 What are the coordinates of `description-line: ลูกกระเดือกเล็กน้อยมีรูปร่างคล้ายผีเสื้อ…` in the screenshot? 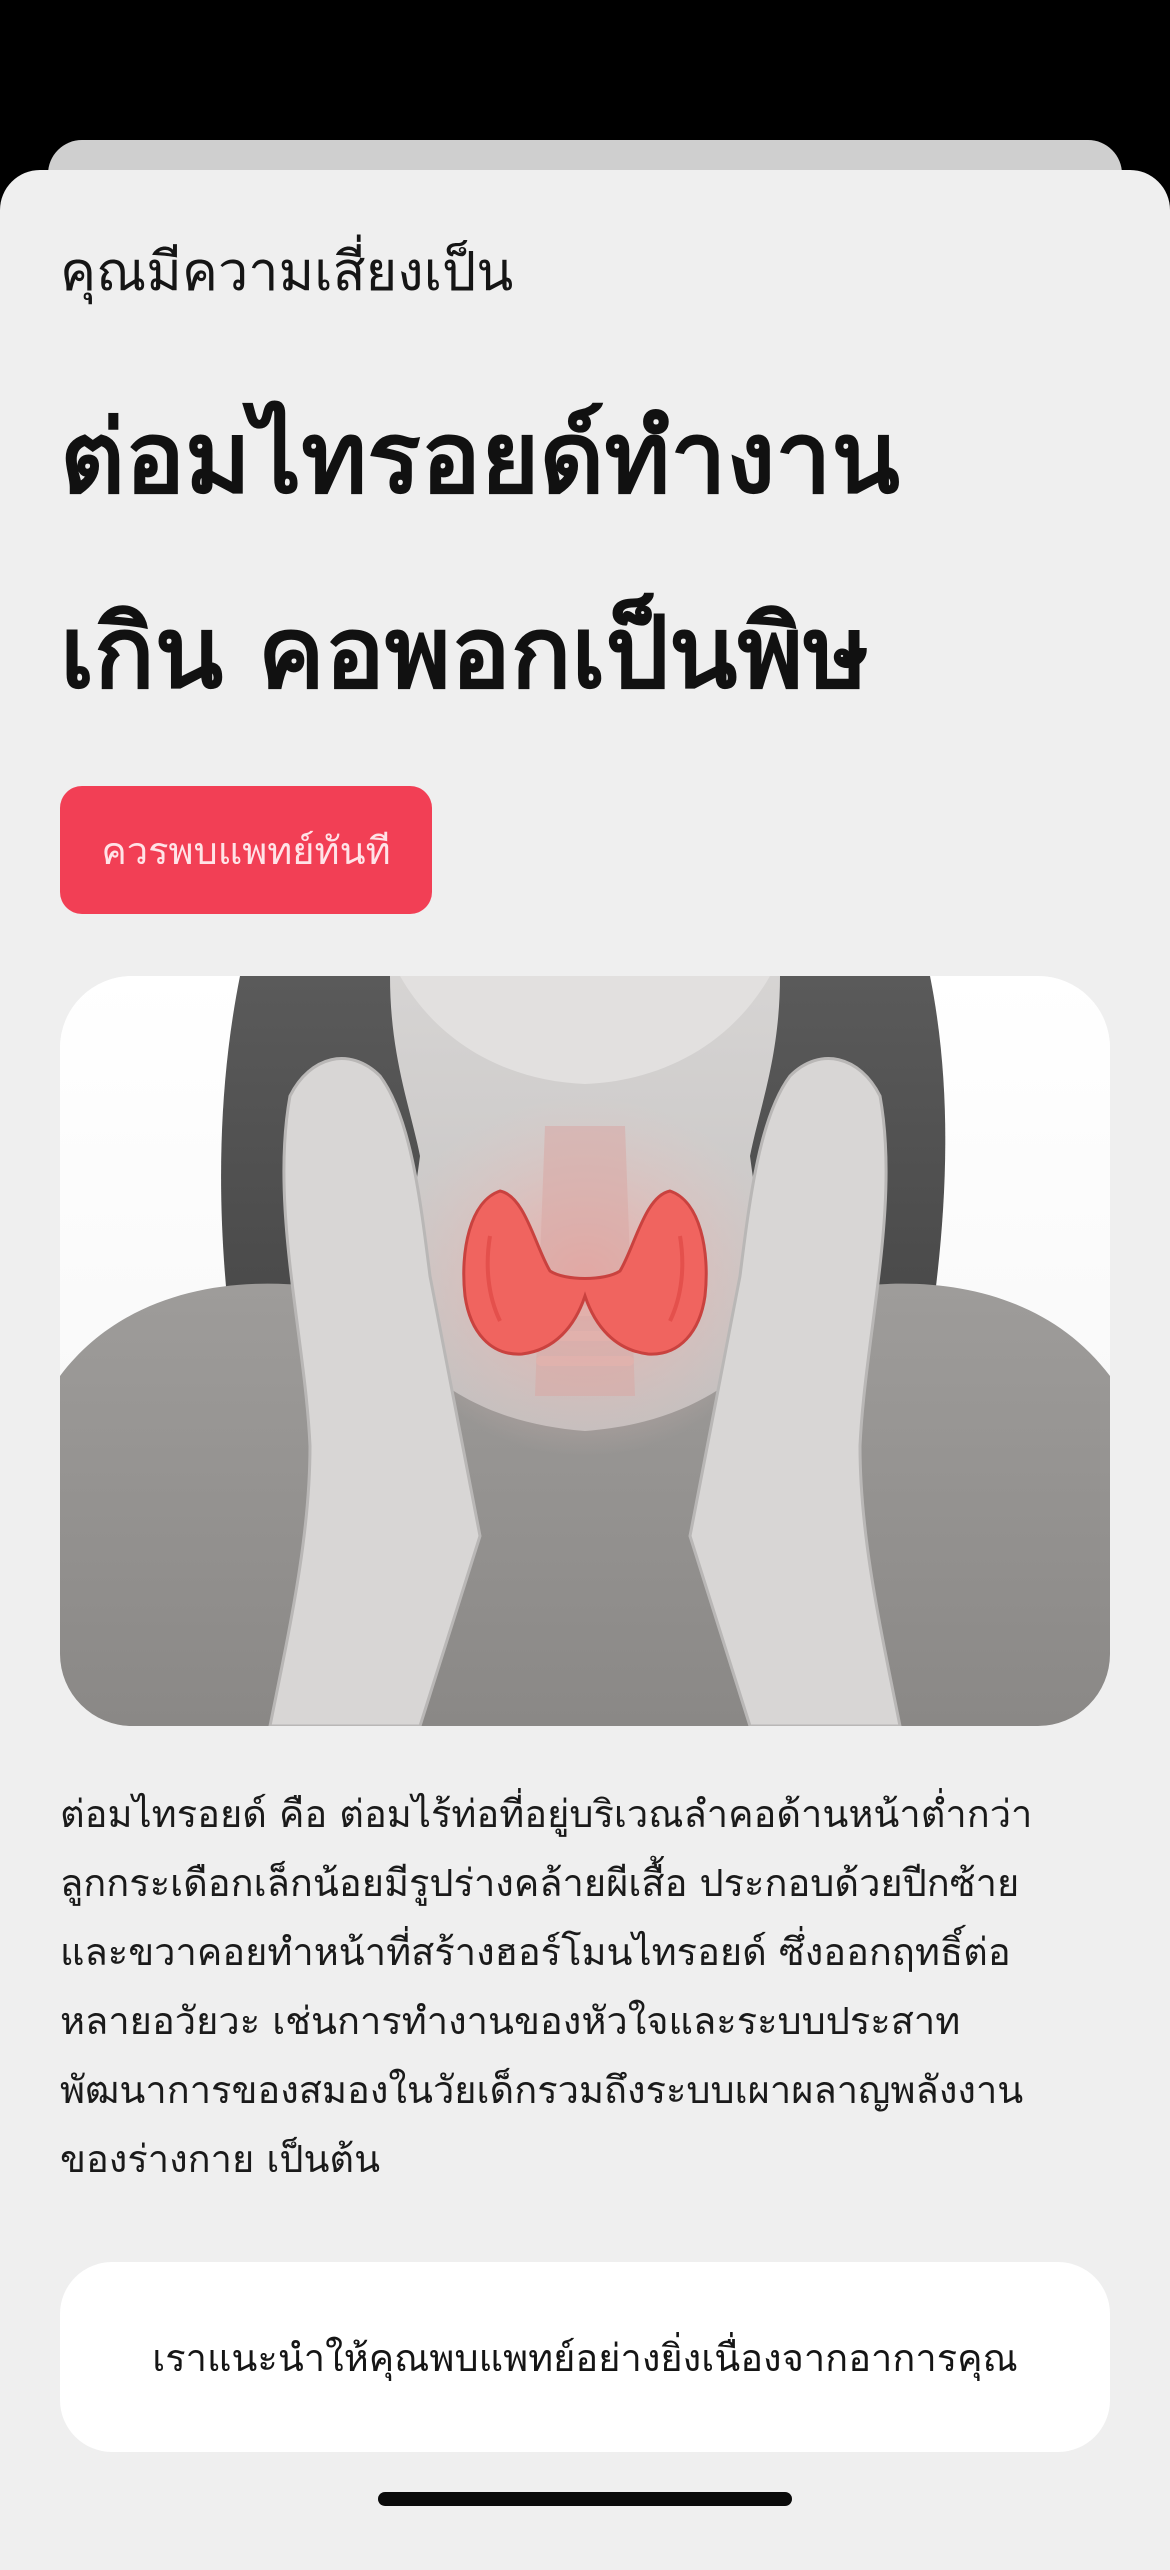 It's located at (540, 1883).